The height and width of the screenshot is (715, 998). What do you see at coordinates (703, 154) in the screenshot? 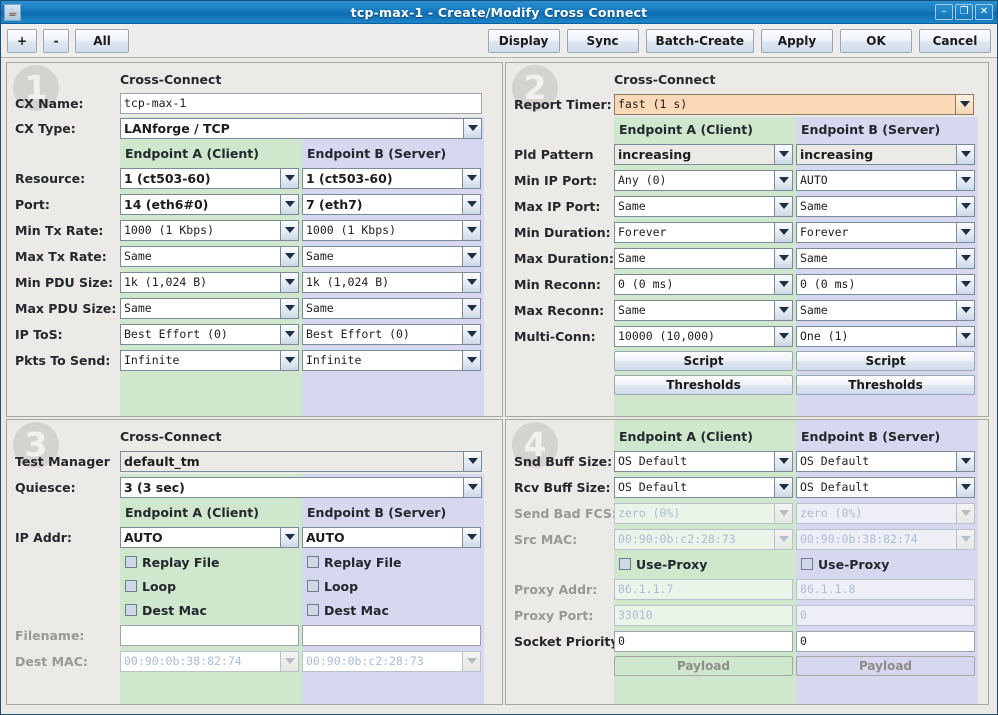
I see `pld-pattern-combo-a: increasing` at bounding box center [703, 154].